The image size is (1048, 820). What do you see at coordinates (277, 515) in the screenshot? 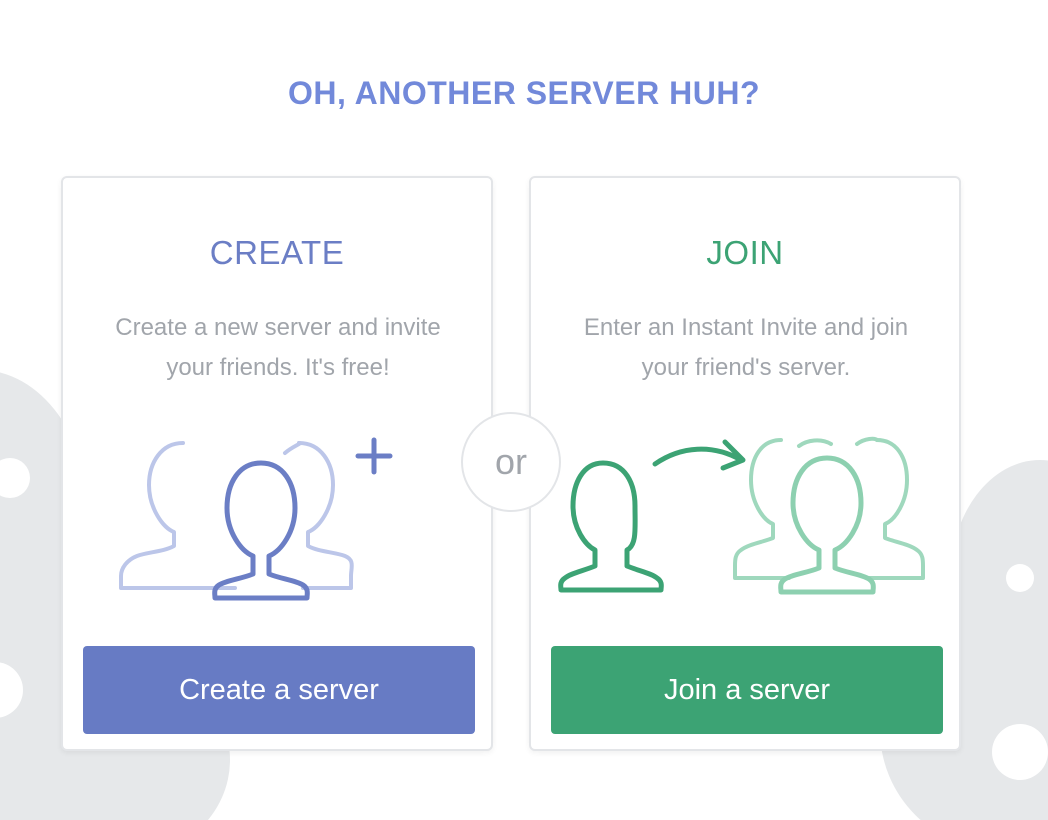
I see `create-server-users-plus-icon` at bounding box center [277, 515].